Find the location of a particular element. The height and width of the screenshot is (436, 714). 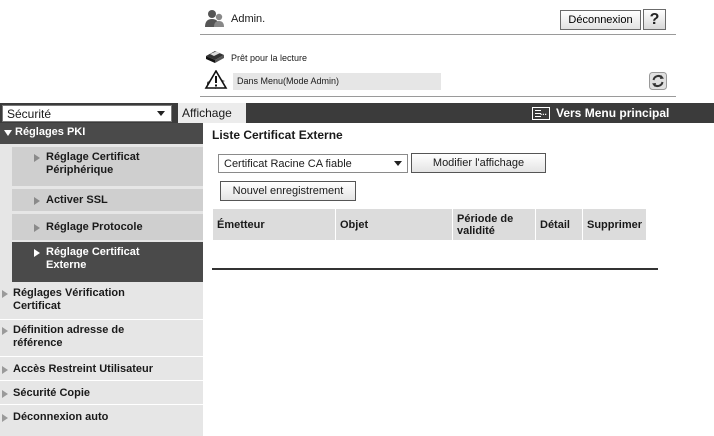

column-header-subject: Objet is located at coordinates (394, 224).